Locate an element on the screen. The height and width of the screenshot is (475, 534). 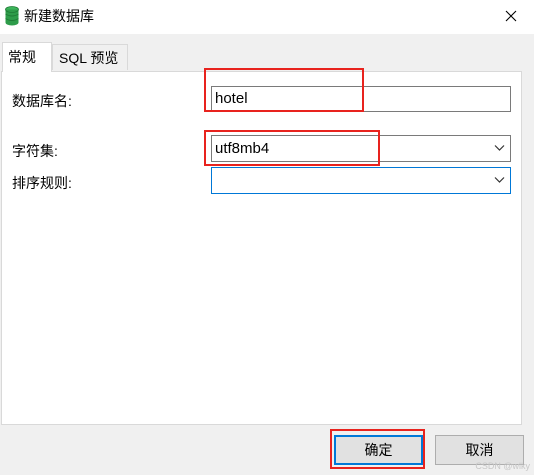
collation-select is located at coordinates (361, 180).